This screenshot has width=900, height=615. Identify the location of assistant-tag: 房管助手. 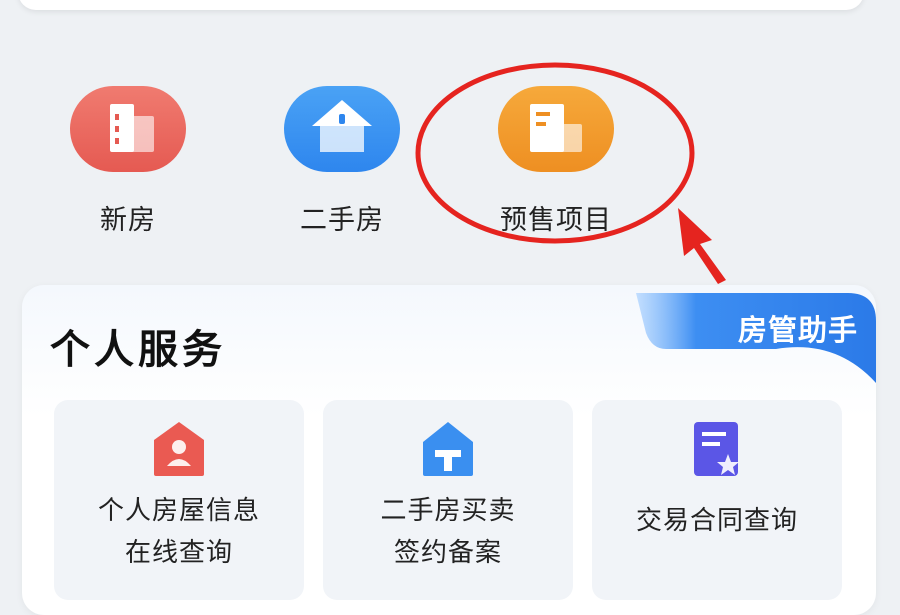
(798, 328).